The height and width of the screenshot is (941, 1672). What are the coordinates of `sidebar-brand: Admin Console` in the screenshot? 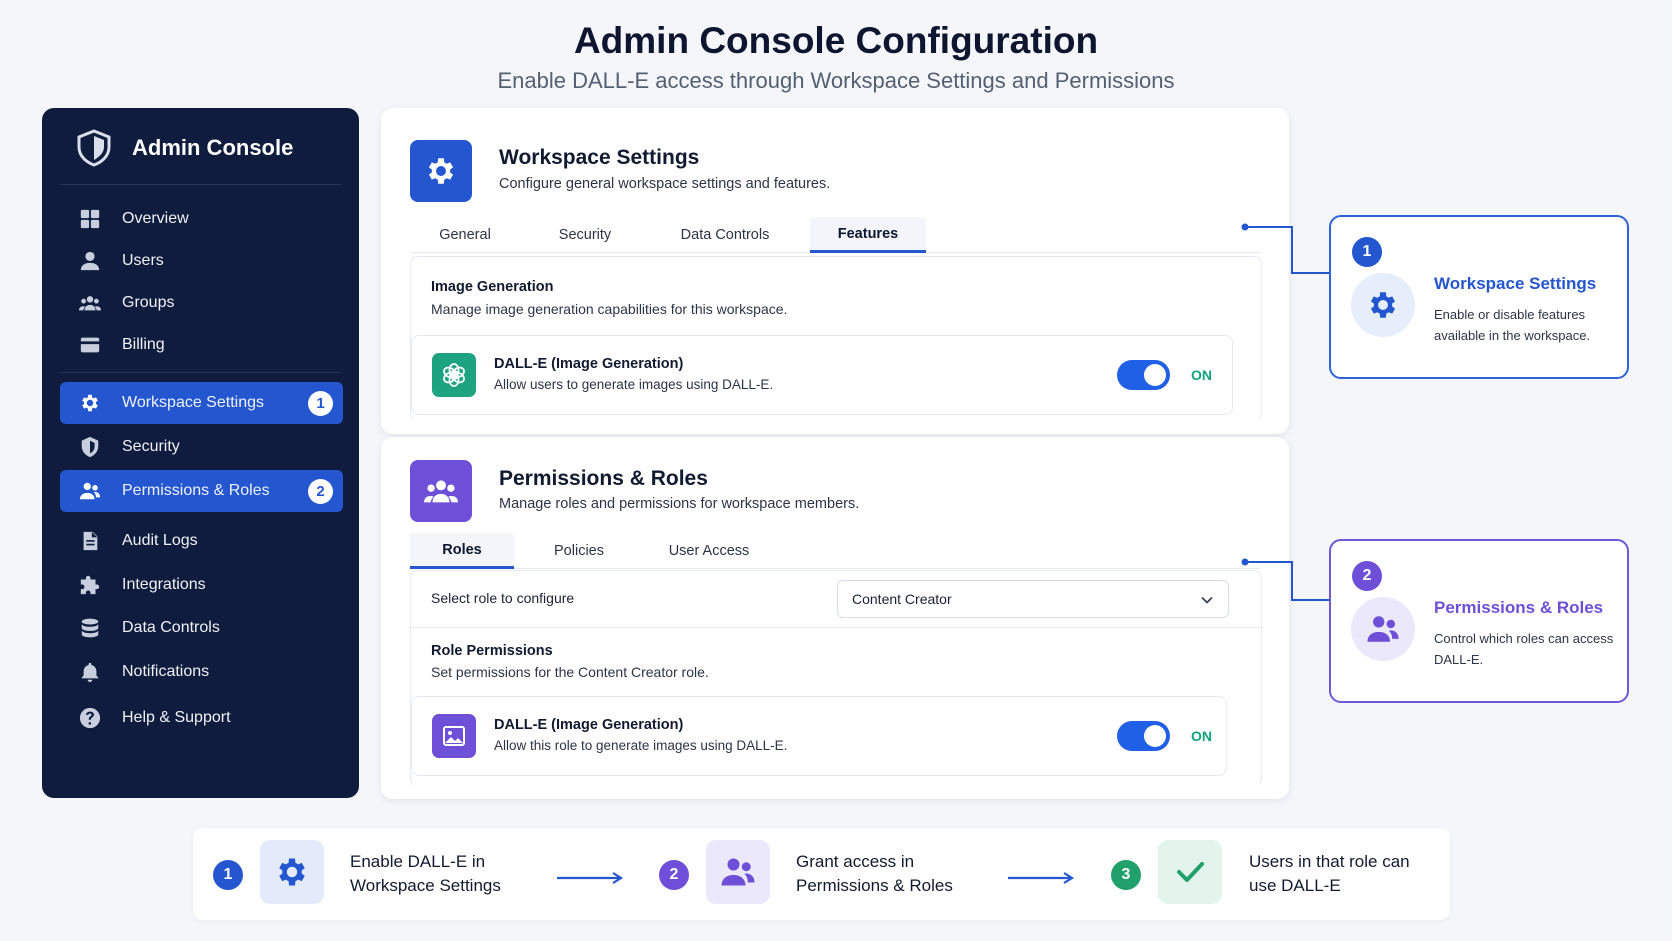 It's located at (184, 148).